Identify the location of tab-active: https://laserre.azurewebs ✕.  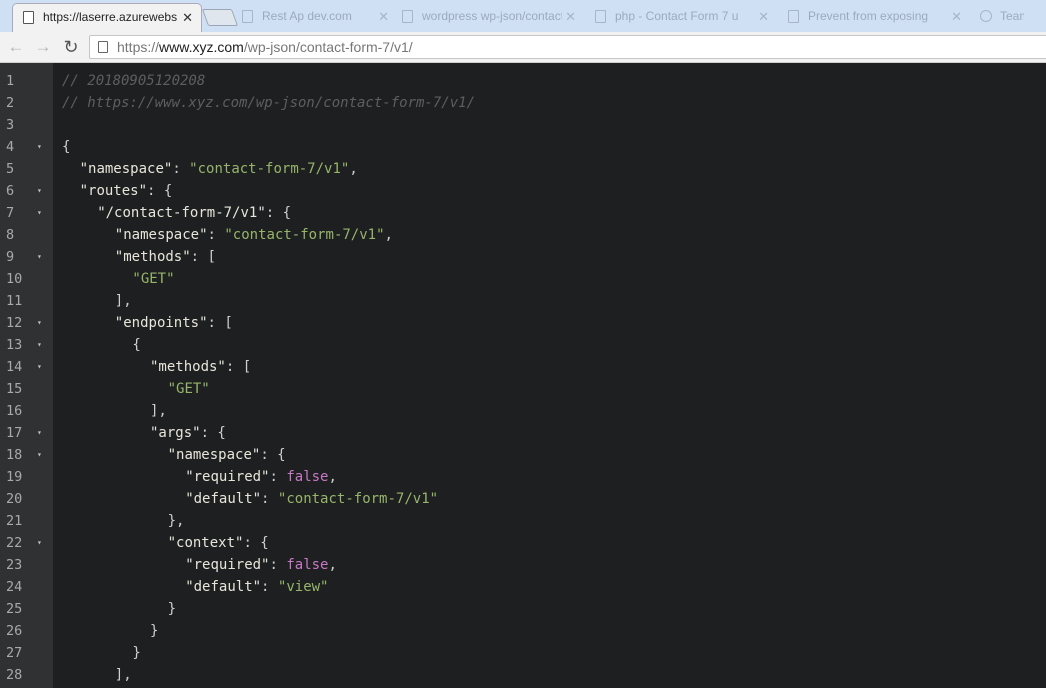
(107, 17).